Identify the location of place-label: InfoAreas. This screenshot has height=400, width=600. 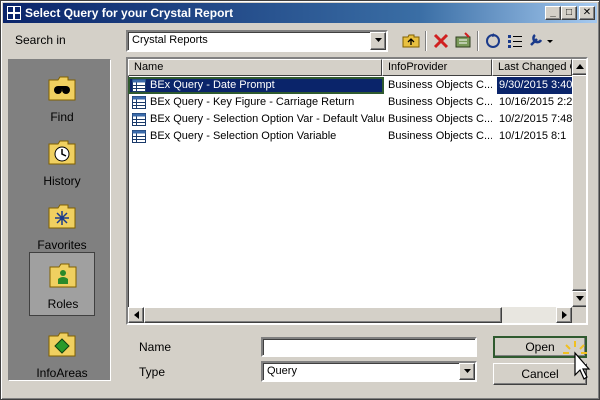
(62, 373).